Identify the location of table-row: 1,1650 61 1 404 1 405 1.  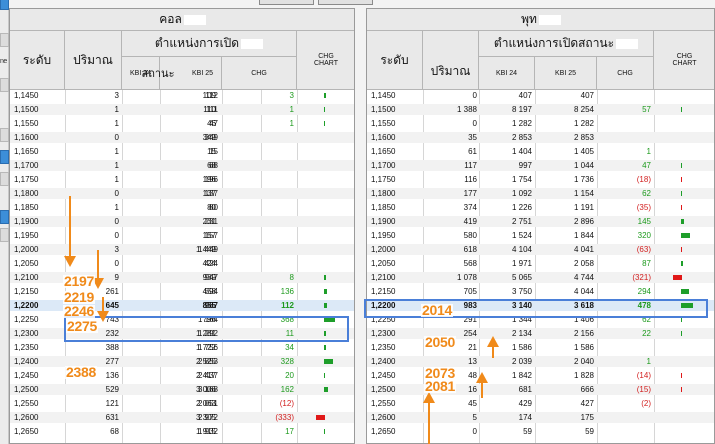
(540, 151).